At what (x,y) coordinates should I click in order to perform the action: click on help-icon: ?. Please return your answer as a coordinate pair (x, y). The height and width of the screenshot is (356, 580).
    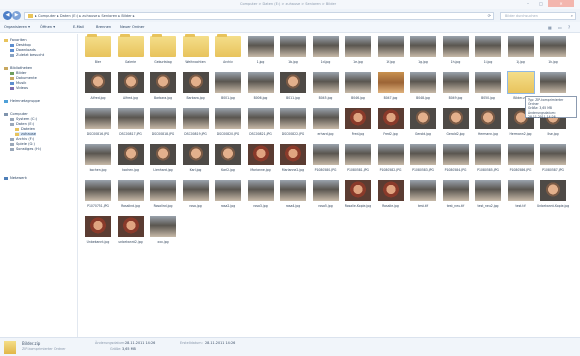
    Looking at the image, I should click on (569, 27).